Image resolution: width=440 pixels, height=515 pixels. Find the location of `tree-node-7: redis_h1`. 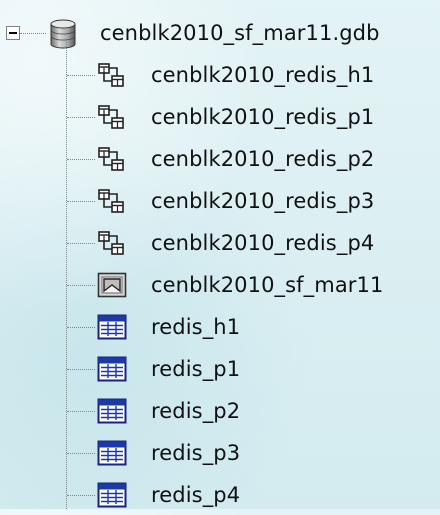

tree-node-7: redis_h1 is located at coordinates (220, 327).